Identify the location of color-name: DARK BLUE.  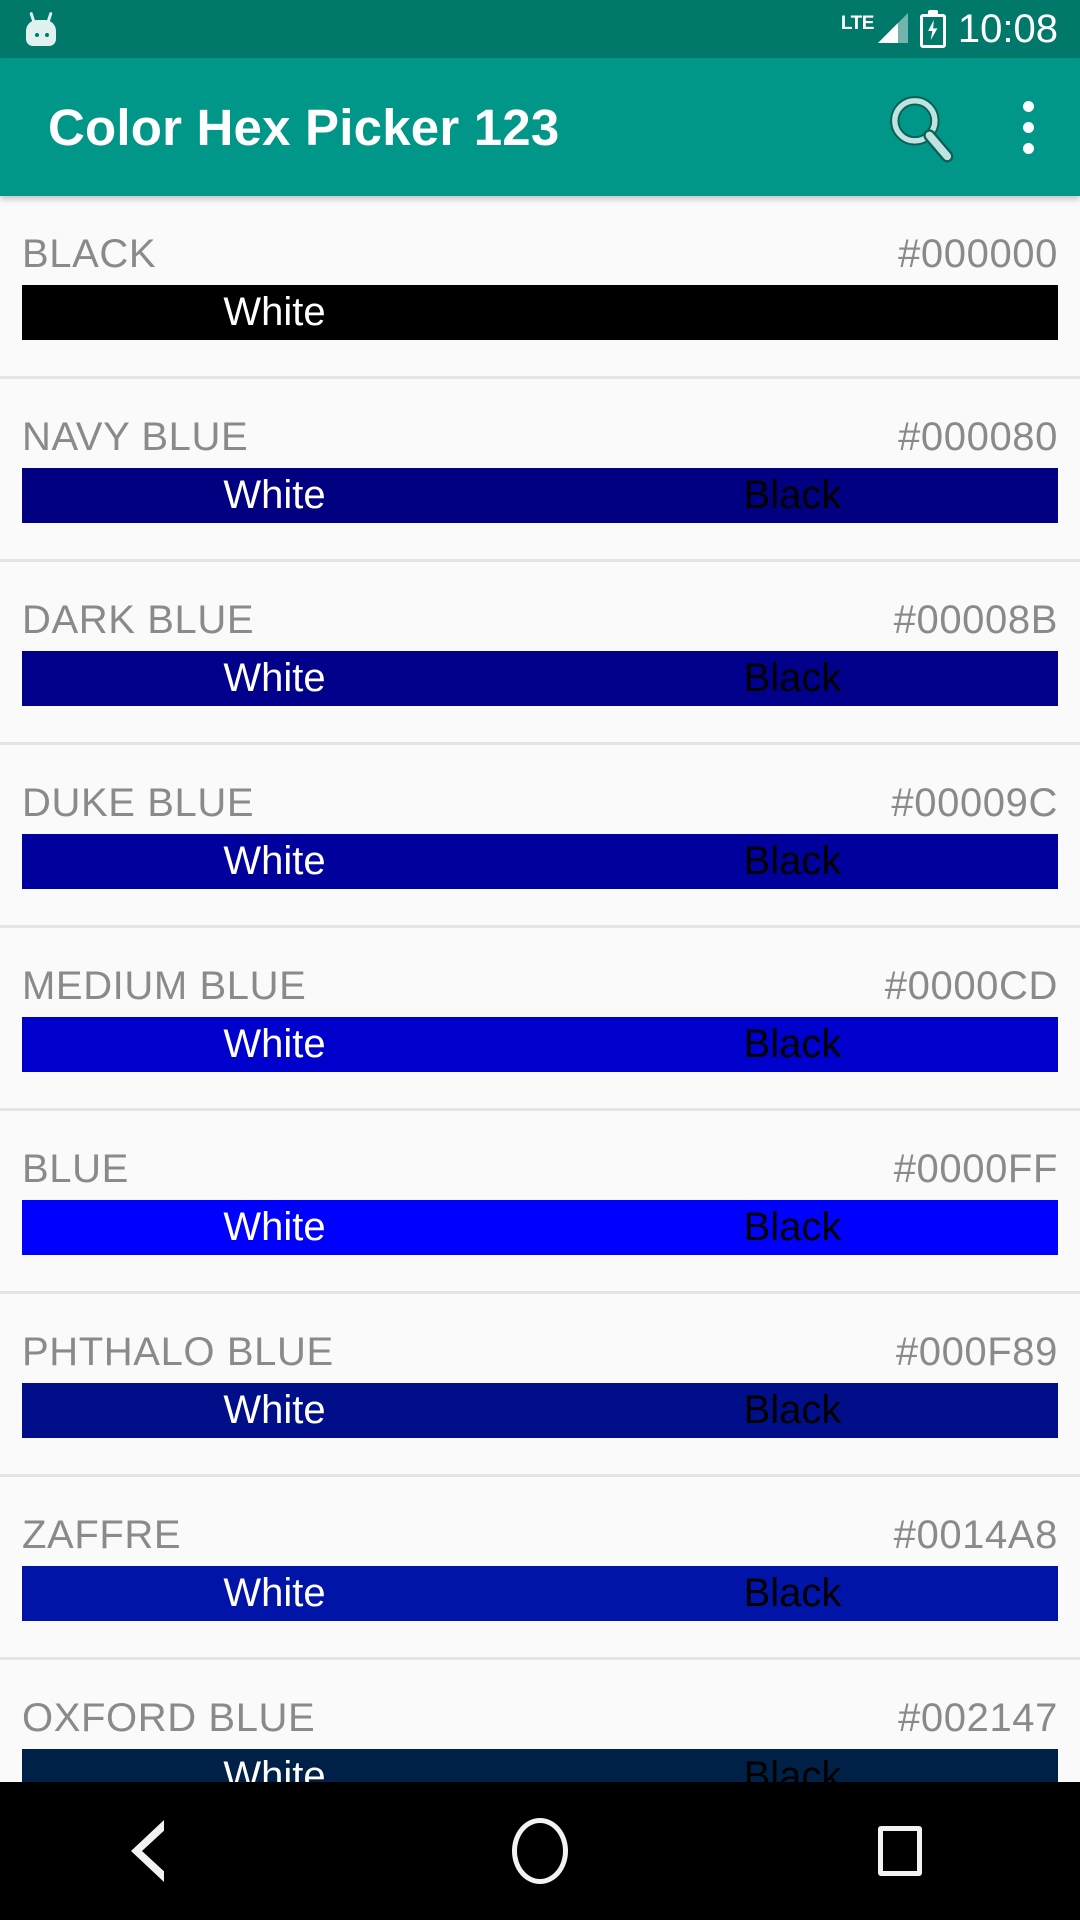
(138, 620).